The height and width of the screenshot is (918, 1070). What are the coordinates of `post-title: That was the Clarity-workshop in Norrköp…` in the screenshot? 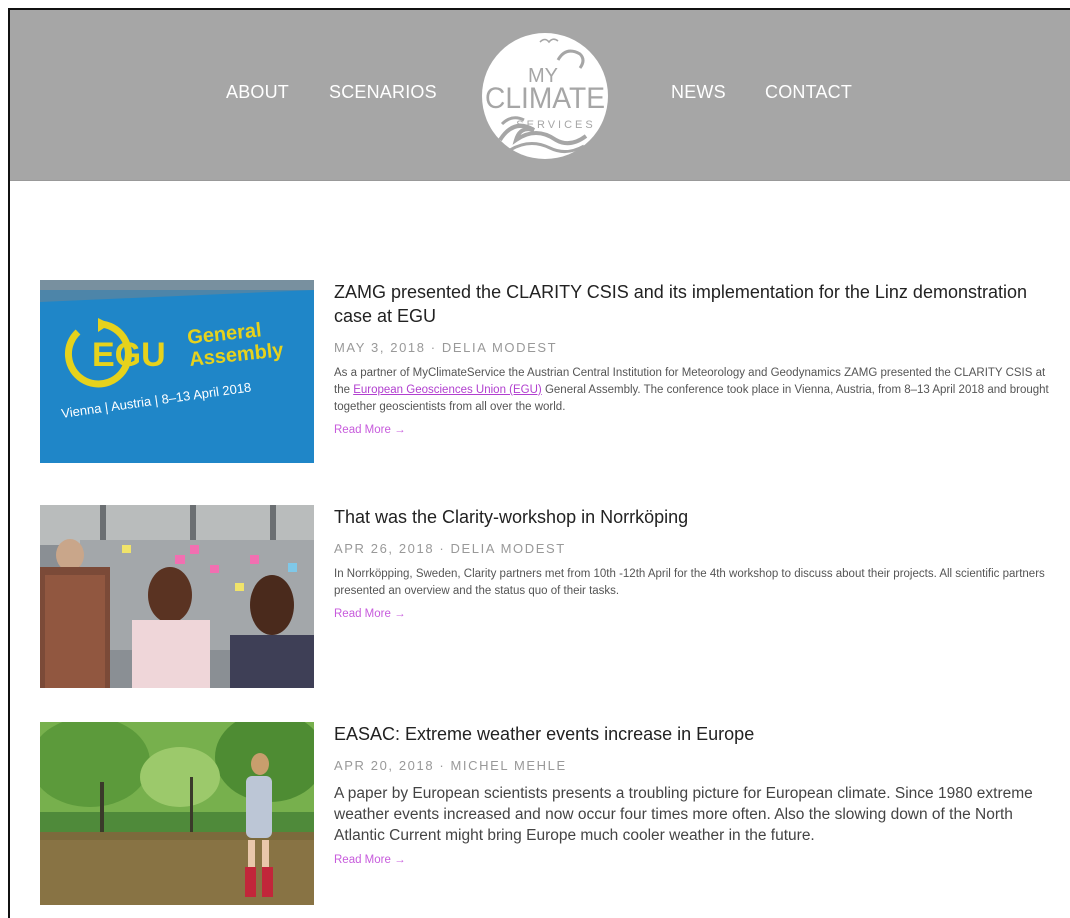 It's located at (694, 517).